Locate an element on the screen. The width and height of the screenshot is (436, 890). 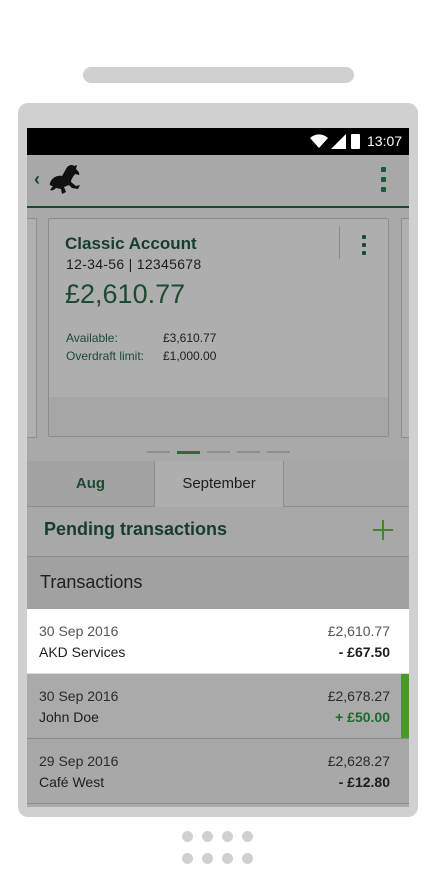
transaction-row: 30 Sep 2016 John Doe £2,678.27 + £50.00 is located at coordinates (218, 706).